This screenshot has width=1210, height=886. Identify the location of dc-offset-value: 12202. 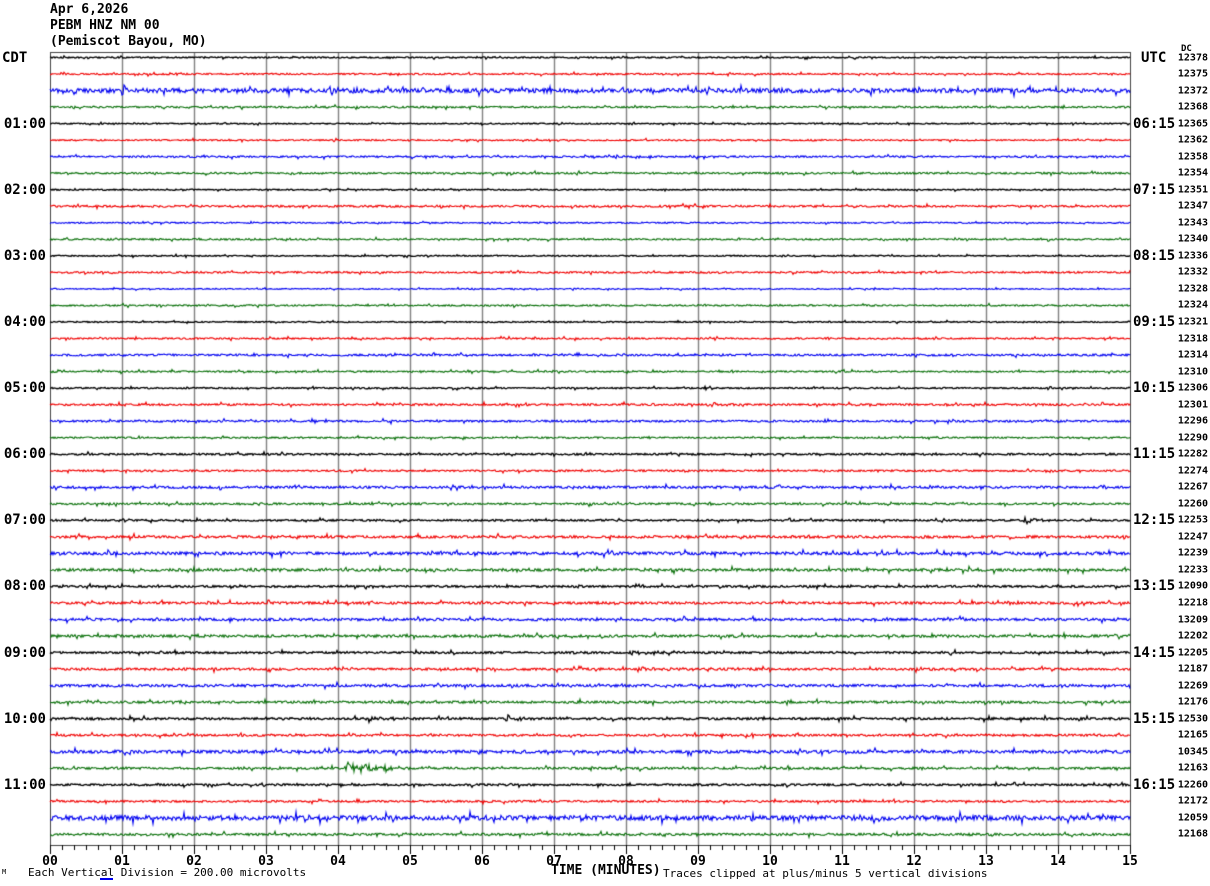
(1192, 636).